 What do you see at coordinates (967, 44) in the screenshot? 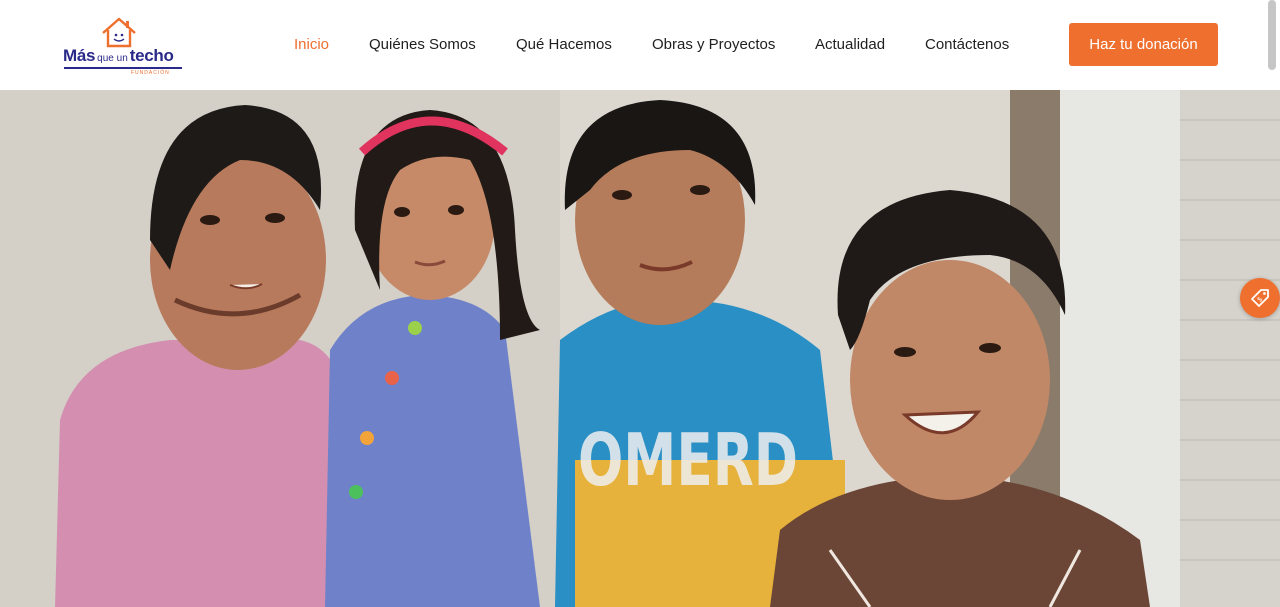
I see `nav-item-contactenos: Contáctenos` at bounding box center [967, 44].